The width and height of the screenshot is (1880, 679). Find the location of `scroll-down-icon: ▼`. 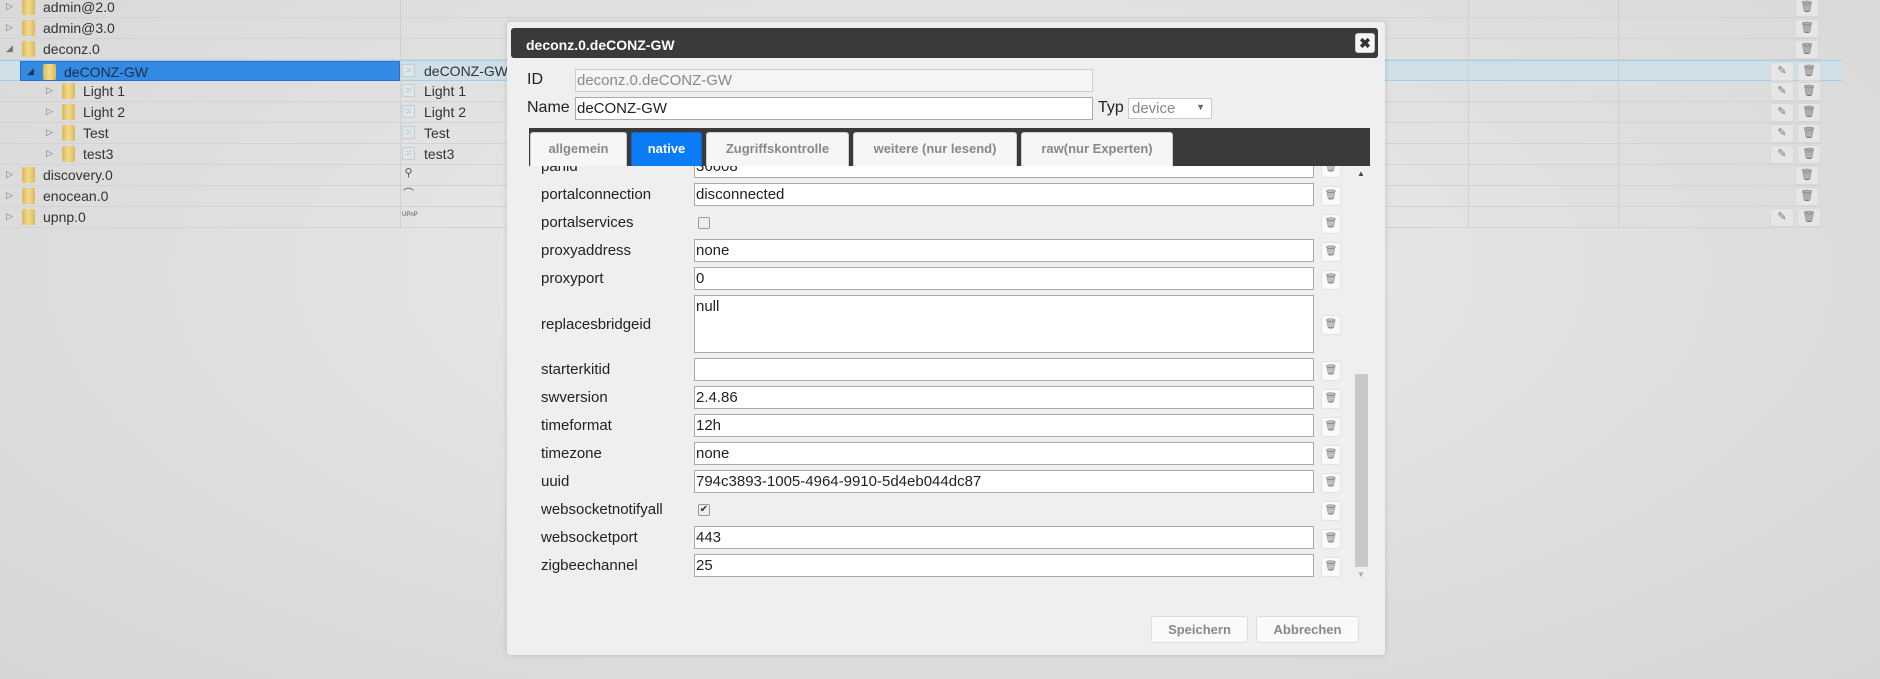

scroll-down-icon: ▼ is located at coordinates (1361, 574).